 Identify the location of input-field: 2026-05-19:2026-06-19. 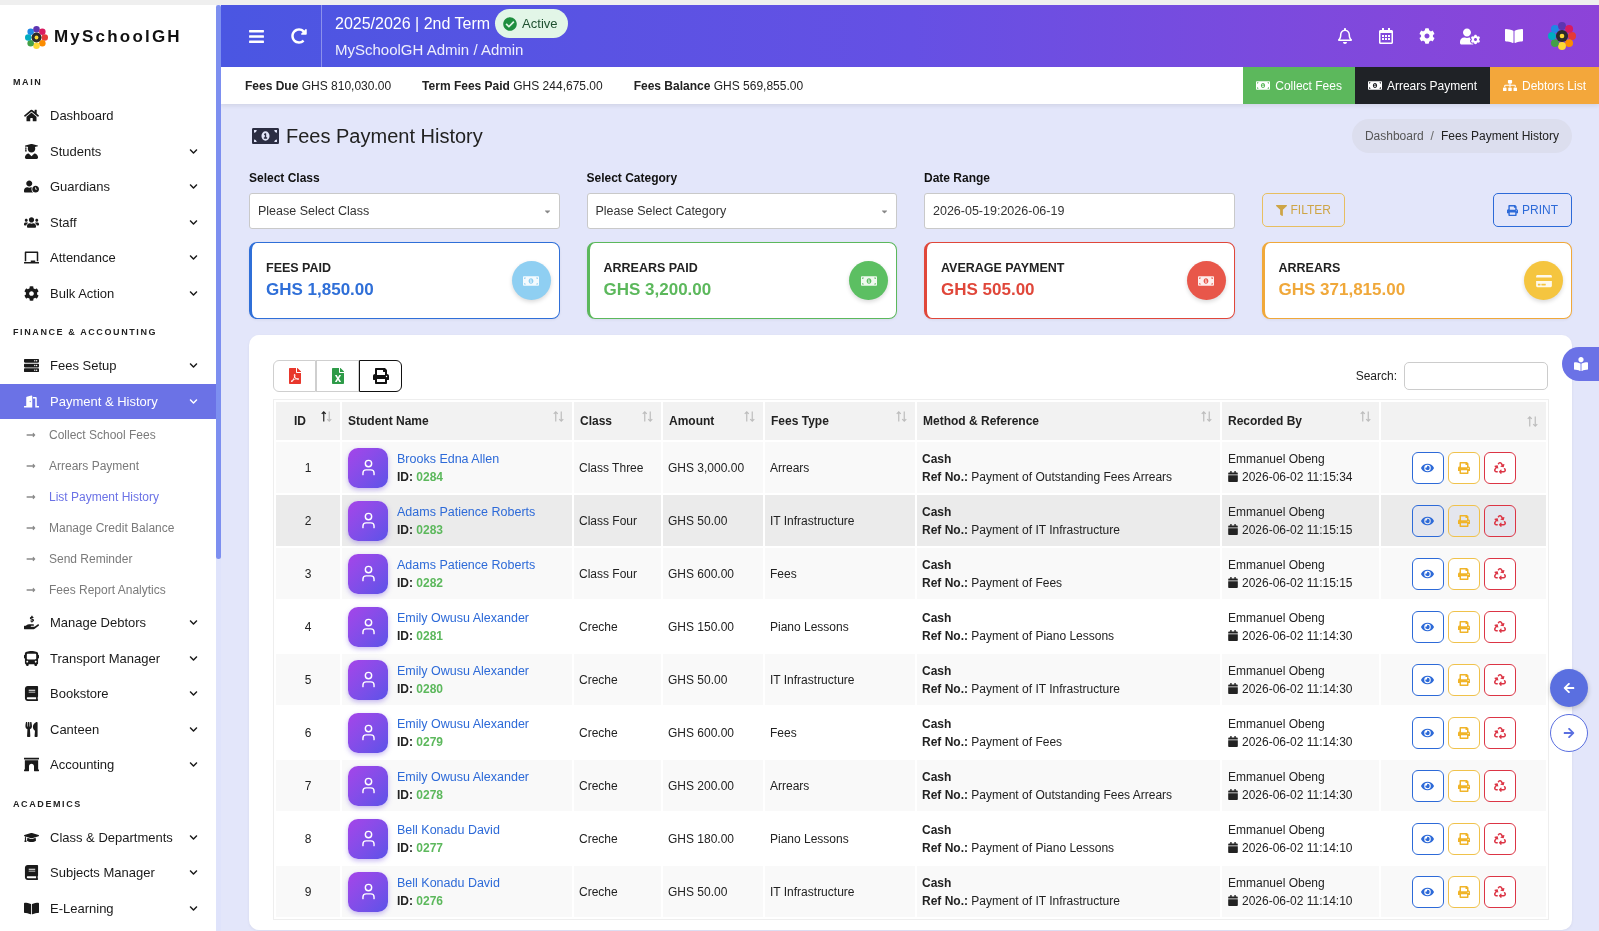
(1079, 211).